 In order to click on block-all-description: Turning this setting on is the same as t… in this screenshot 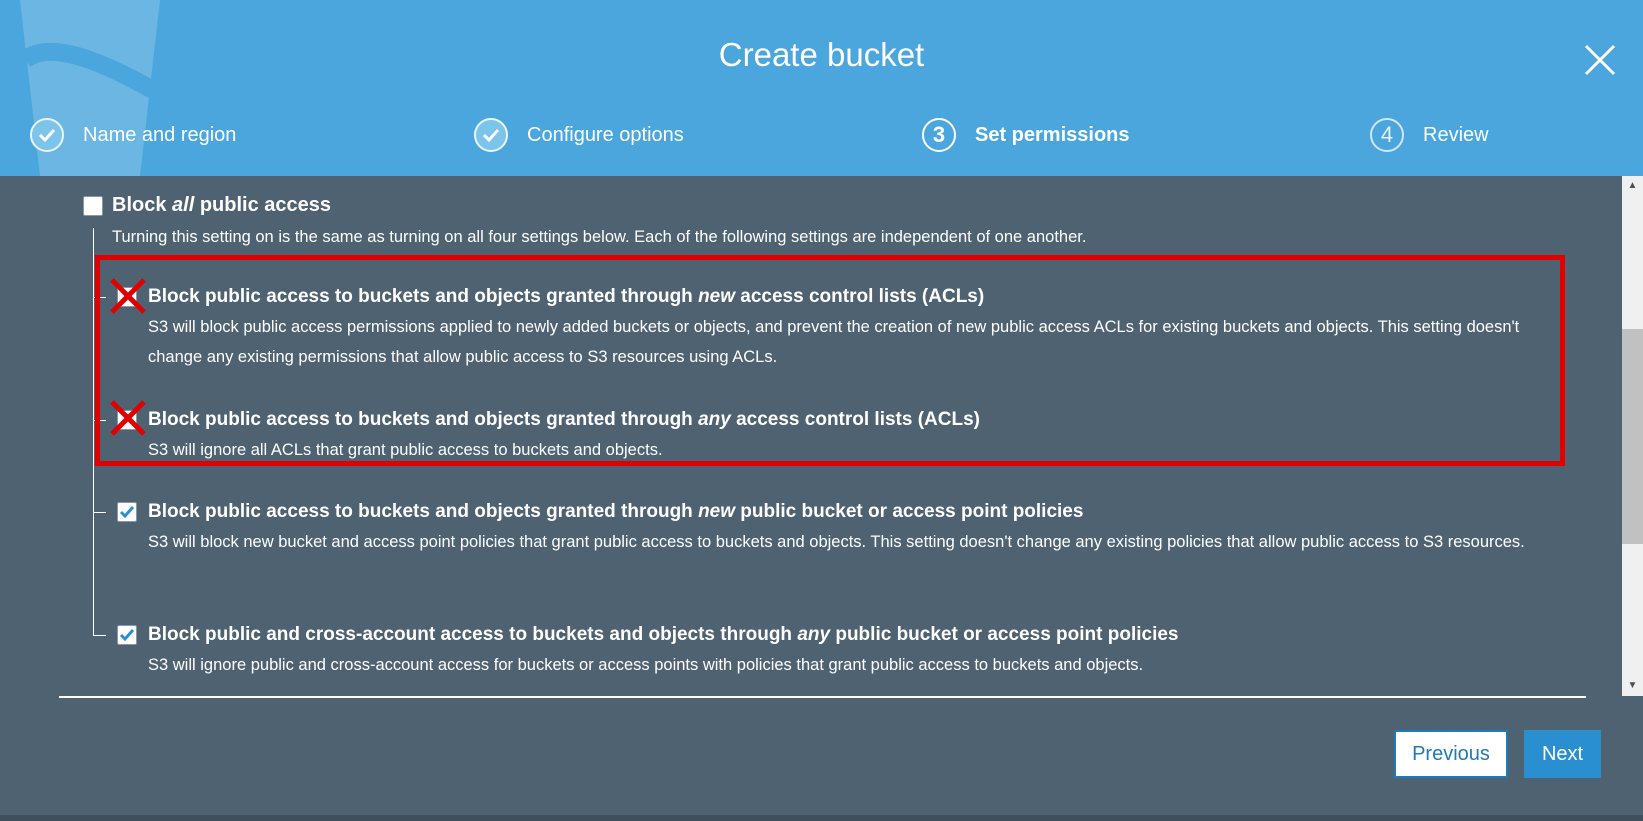, I will do `click(599, 237)`.